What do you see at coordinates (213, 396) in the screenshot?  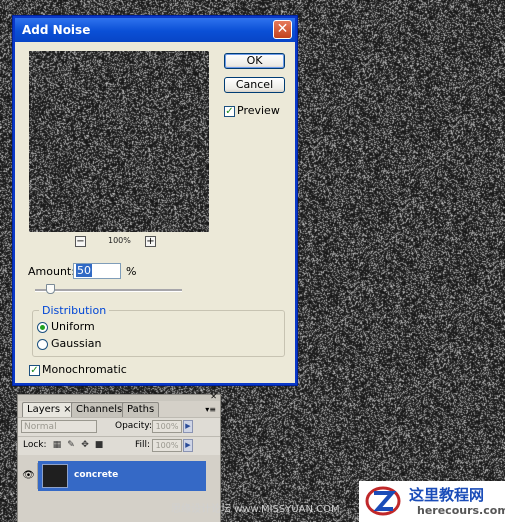 I see `panel-close-icon: ✕` at bounding box center [213, 396].